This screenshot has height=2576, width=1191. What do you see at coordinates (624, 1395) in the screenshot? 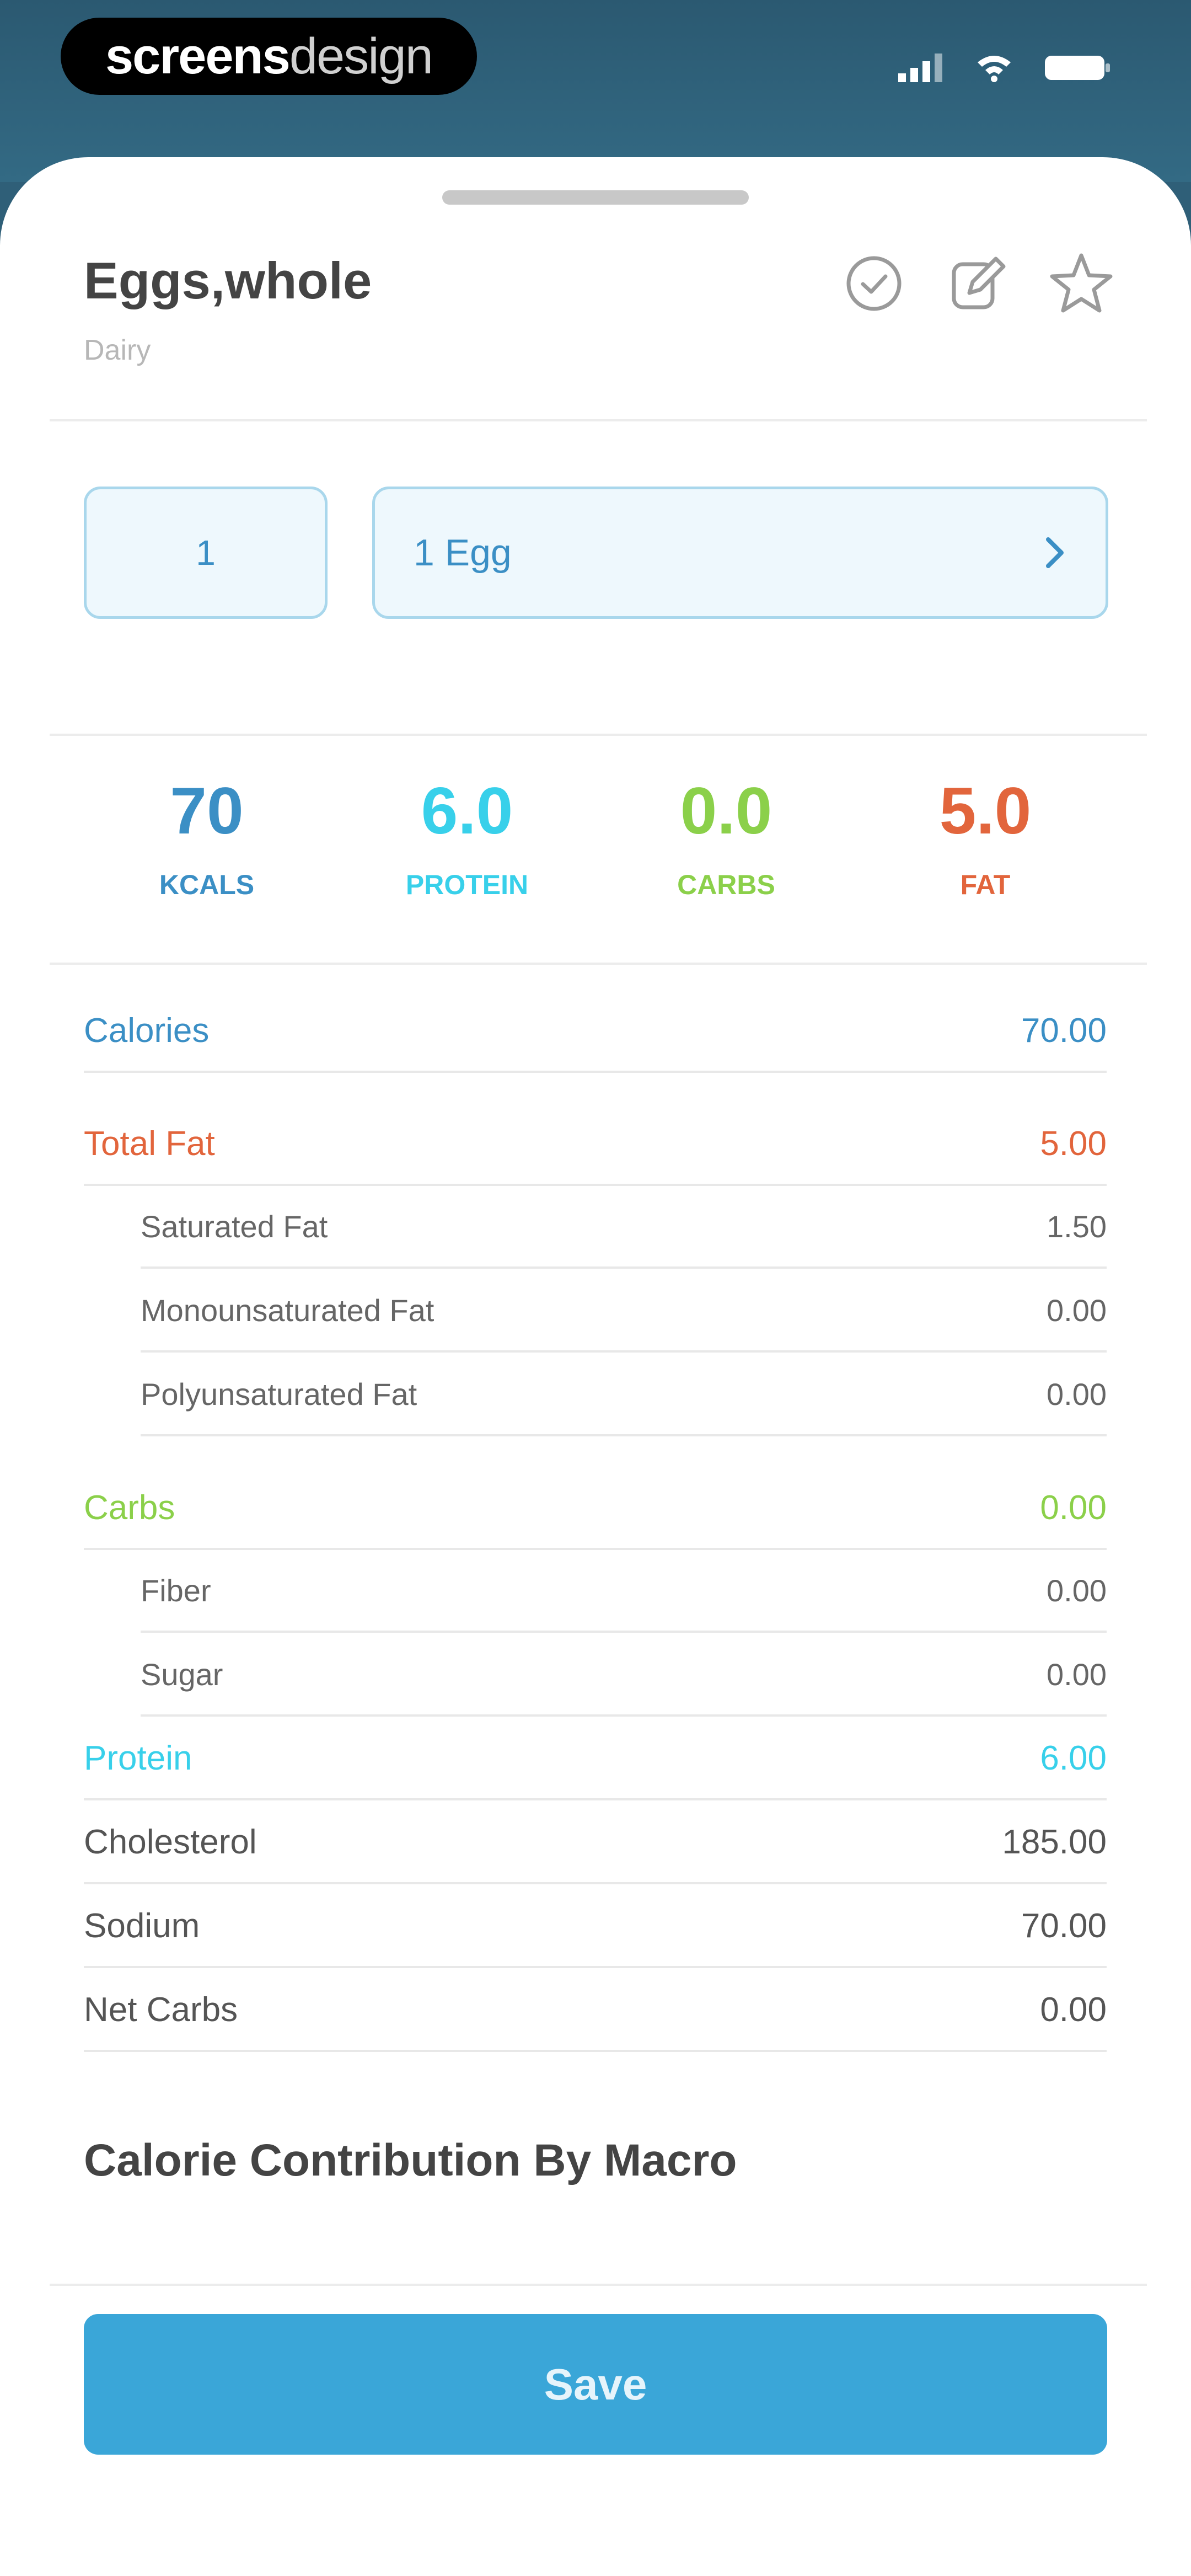
I see `nutrient-row-polyunsaturated-fat: Polyunsaturated Fat 0.00` at bounding box center [624, 1395].